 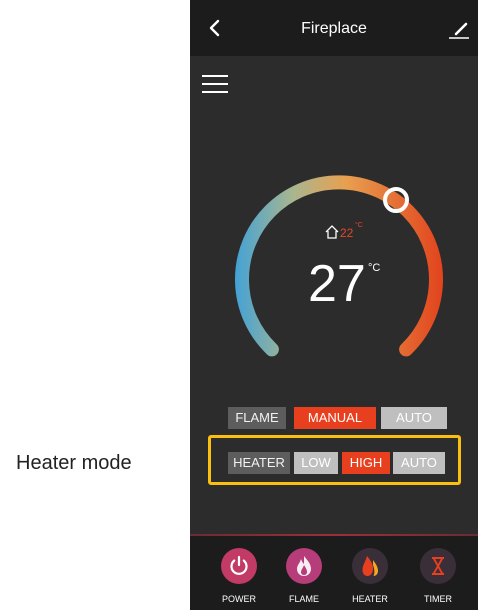 I want to click on nav-heater-label: HEATER, so click(x=370, y=599).